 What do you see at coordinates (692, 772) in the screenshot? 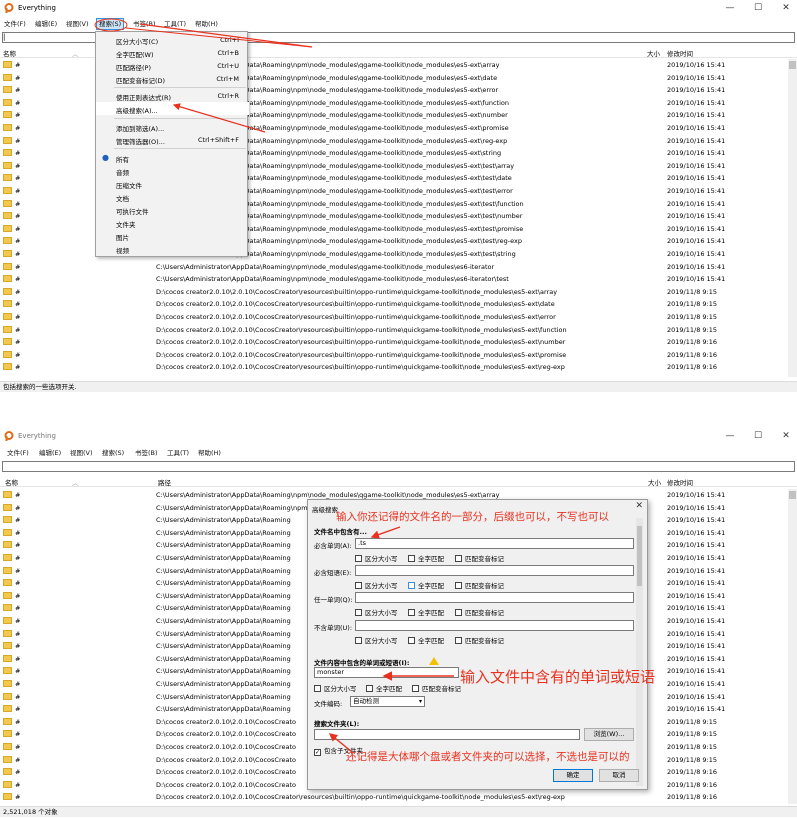
I see `row-date: 2019/11/8 9:16` at bounding box center [692, 772].